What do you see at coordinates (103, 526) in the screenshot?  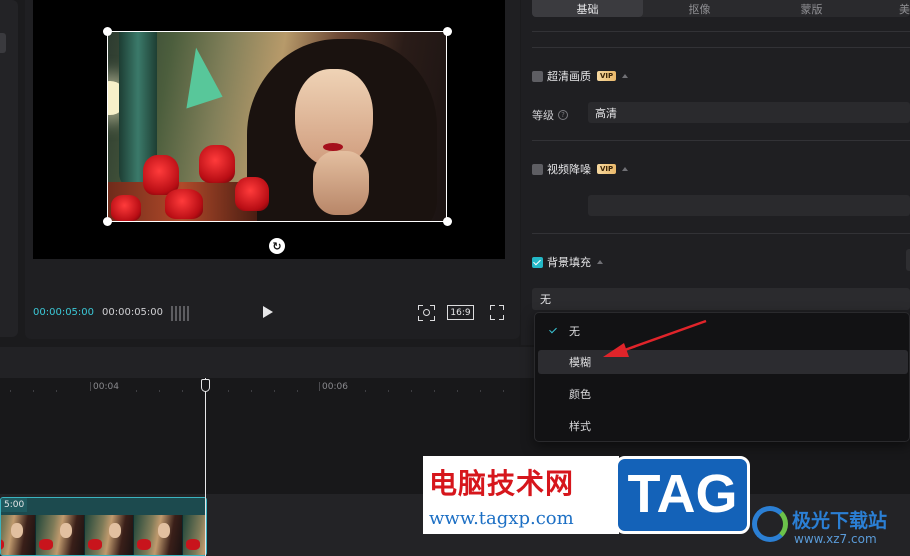 I see `video-clip: 5:00` at bounding box center [103, 526].